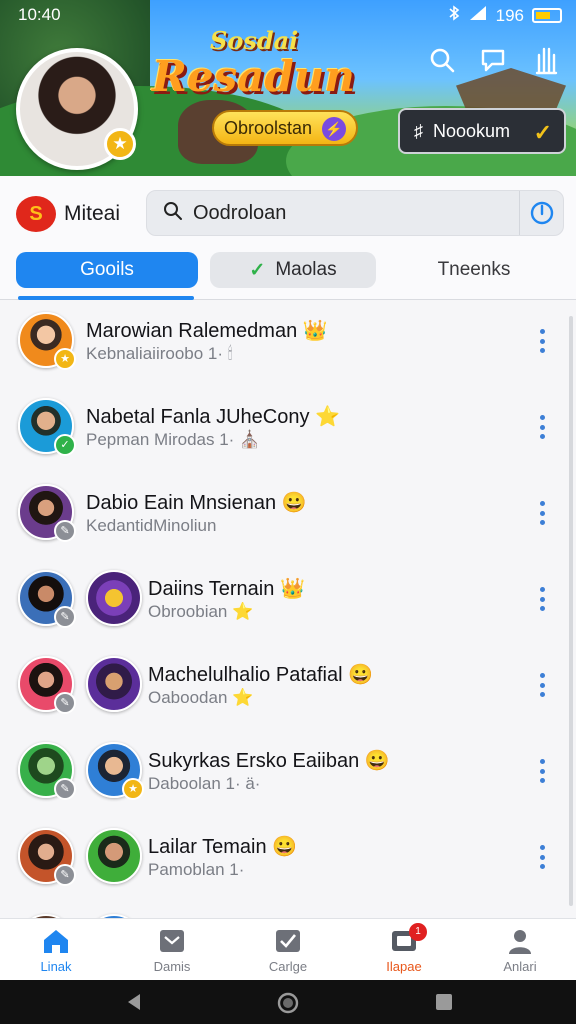 The width and height of the screenshot is (576, 1024). What do you see at coordinates (198, 417) in the screenshot?
I see `contact-name-text: Nabetal Fanla JUheCony` at bounding box center [198, 417].